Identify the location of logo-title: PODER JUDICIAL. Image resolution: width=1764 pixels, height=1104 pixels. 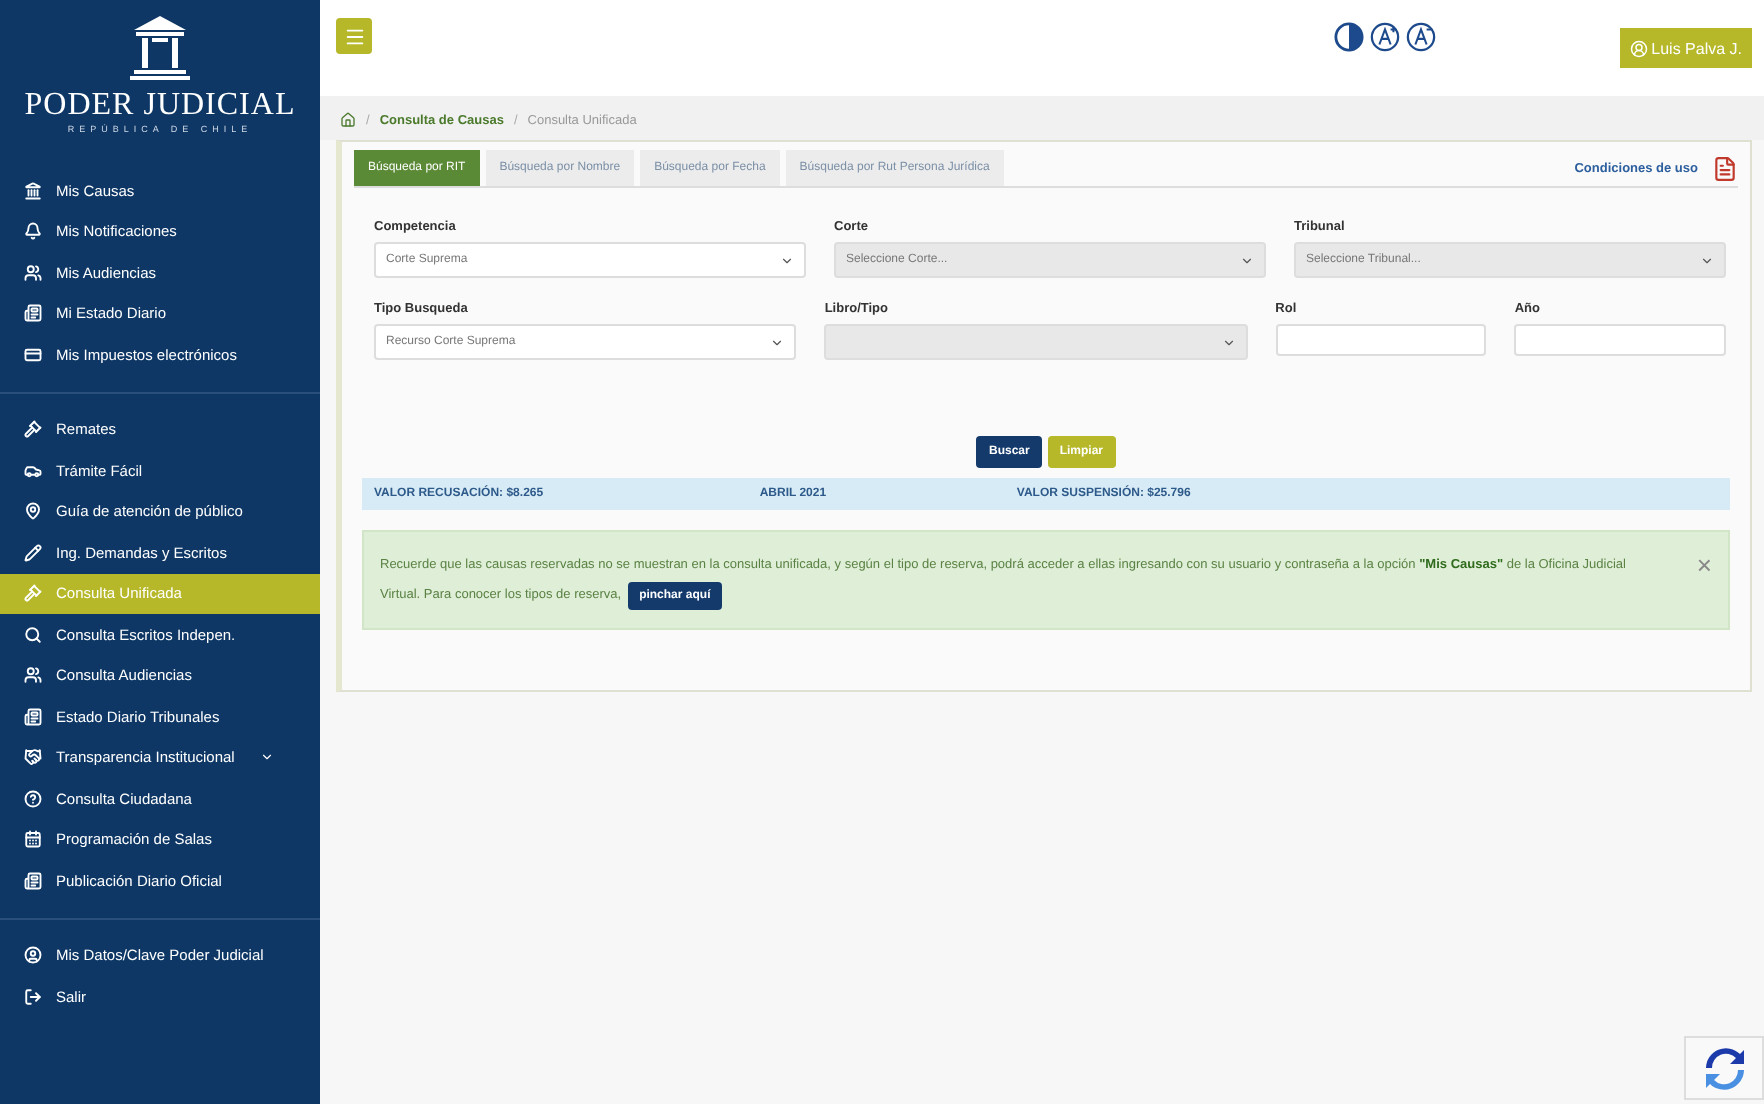
(160, 106).